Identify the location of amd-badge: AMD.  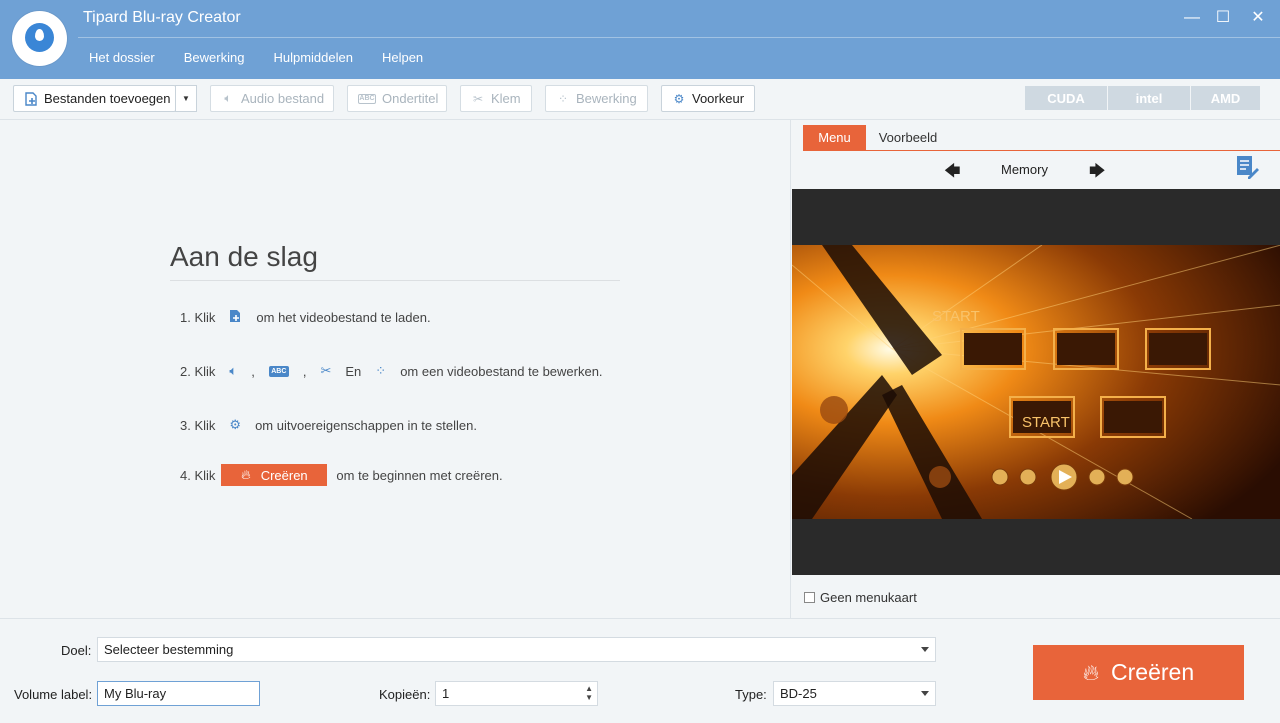
(1225, 98).